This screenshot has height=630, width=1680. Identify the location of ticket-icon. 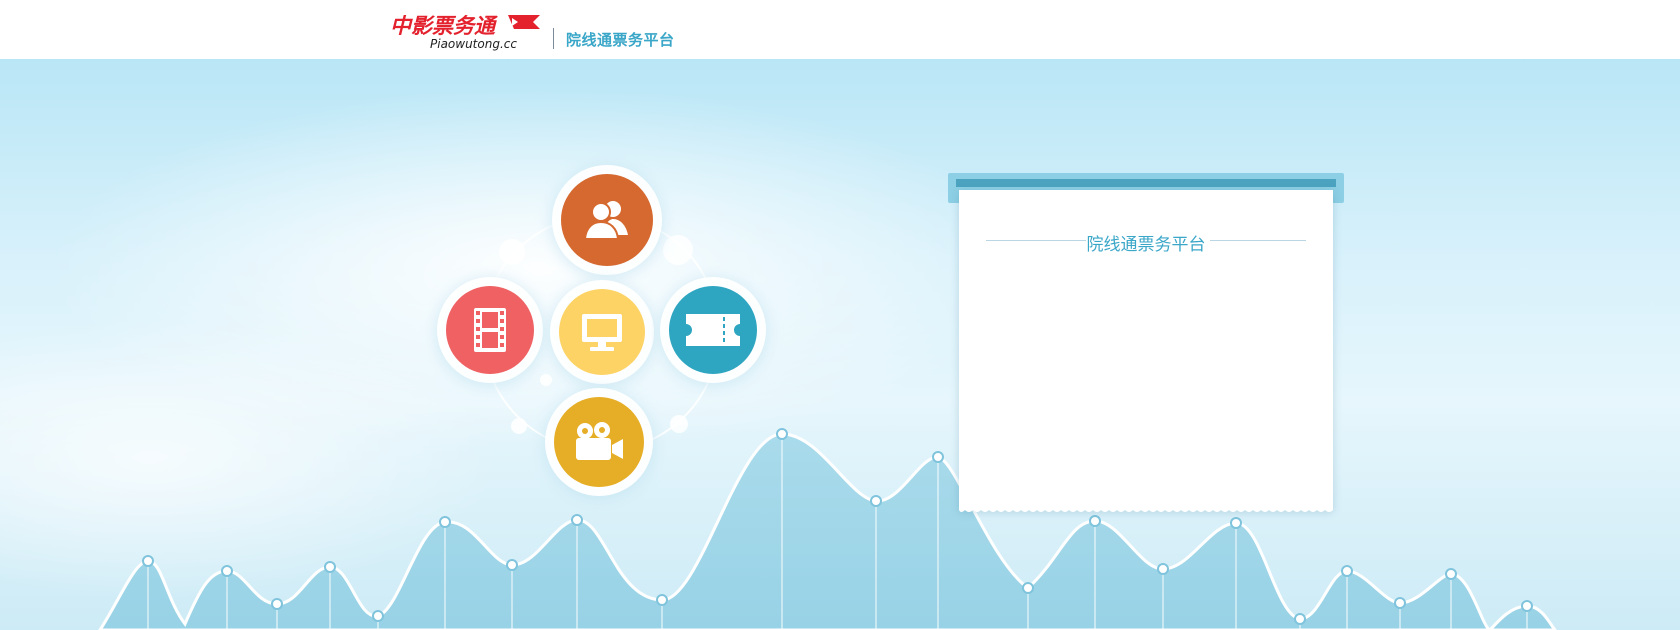
(713, 330).